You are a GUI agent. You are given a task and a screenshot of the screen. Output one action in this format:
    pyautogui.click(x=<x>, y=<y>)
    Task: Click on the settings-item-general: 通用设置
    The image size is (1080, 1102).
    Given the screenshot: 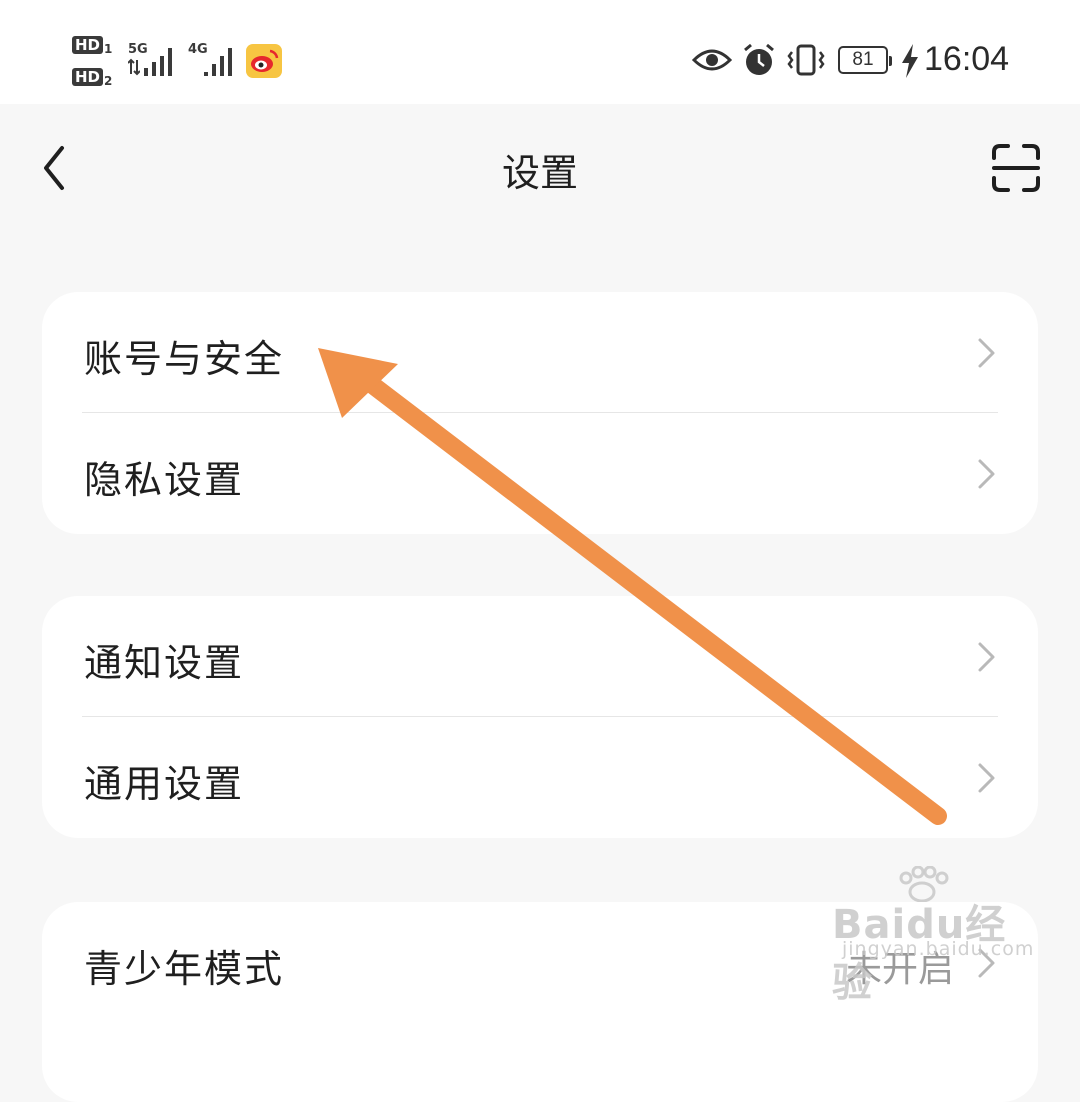 What is the action you would take?
    pyautogui.click(x=540, y=777)
    